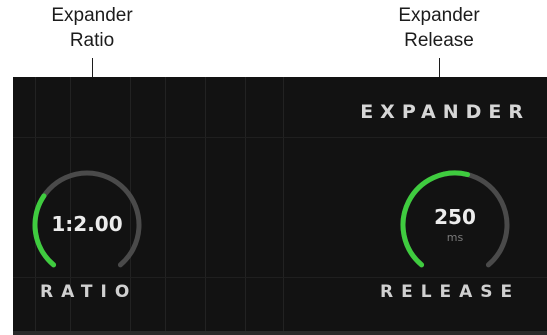 The height and width of the screenshot is (335, 547). I want to click on callout-line2: Release, so click(439, 40).